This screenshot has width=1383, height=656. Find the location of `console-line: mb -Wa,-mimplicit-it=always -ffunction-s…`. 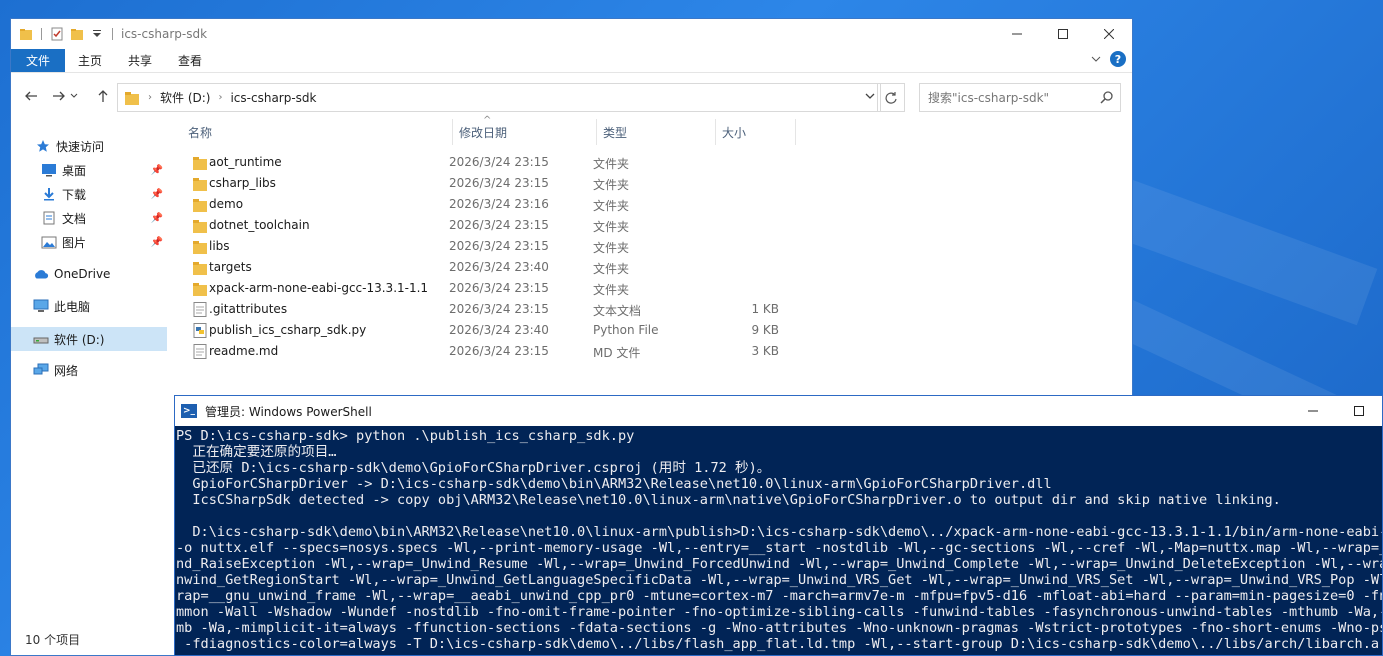

console-line: mb -Wa,-mimplicit-it=always -ffunction-s… is located at coordinates (779, 628).